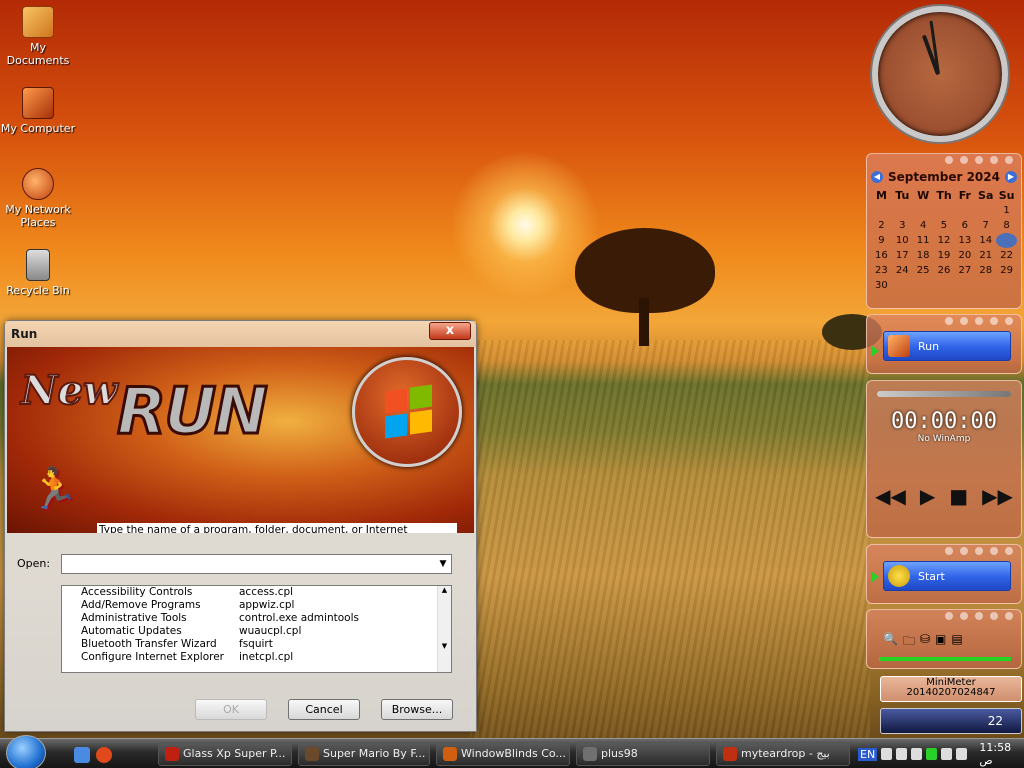 The width and height of the screenshot is (1024, 768). Describe the element at coordinates (34, 563) in the screenshot. I see `open-label: Open:` at that location.